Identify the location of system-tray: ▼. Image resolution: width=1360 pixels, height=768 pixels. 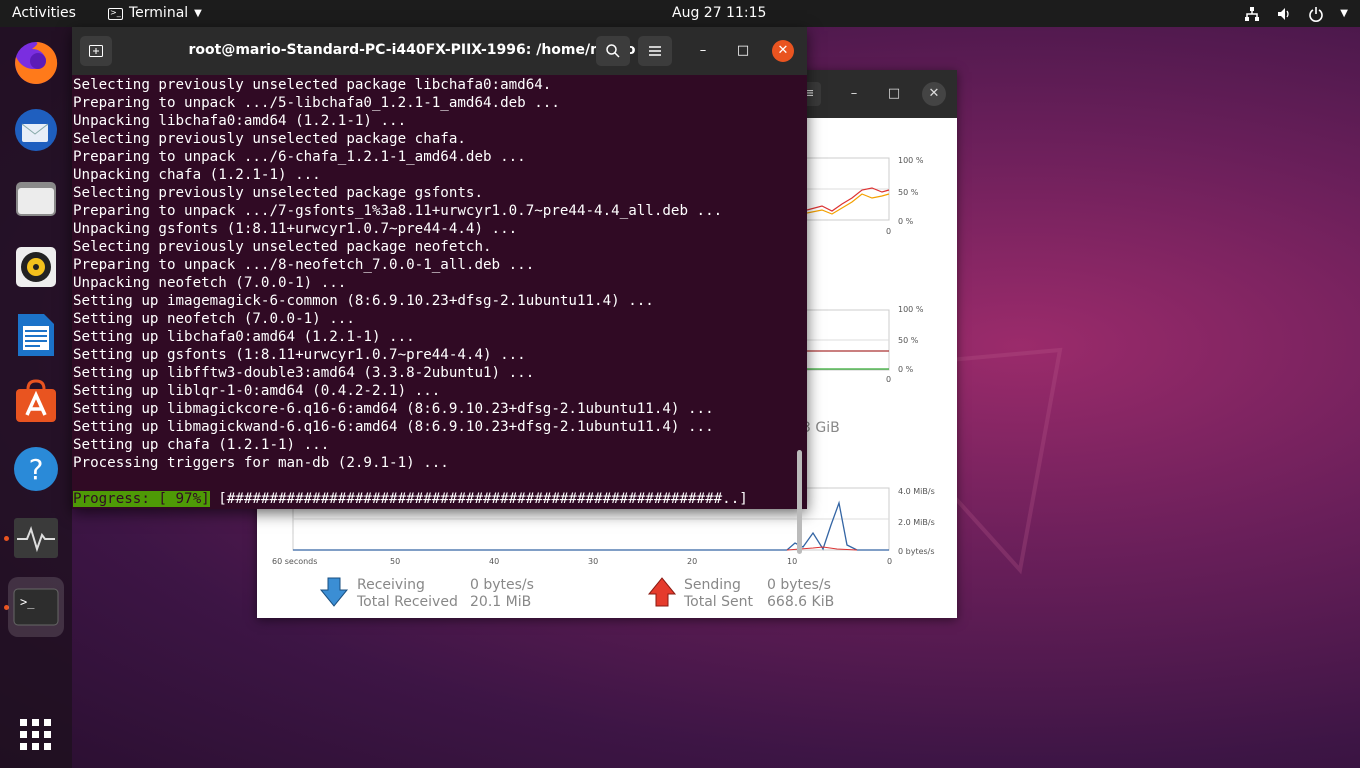
(1296, 13).